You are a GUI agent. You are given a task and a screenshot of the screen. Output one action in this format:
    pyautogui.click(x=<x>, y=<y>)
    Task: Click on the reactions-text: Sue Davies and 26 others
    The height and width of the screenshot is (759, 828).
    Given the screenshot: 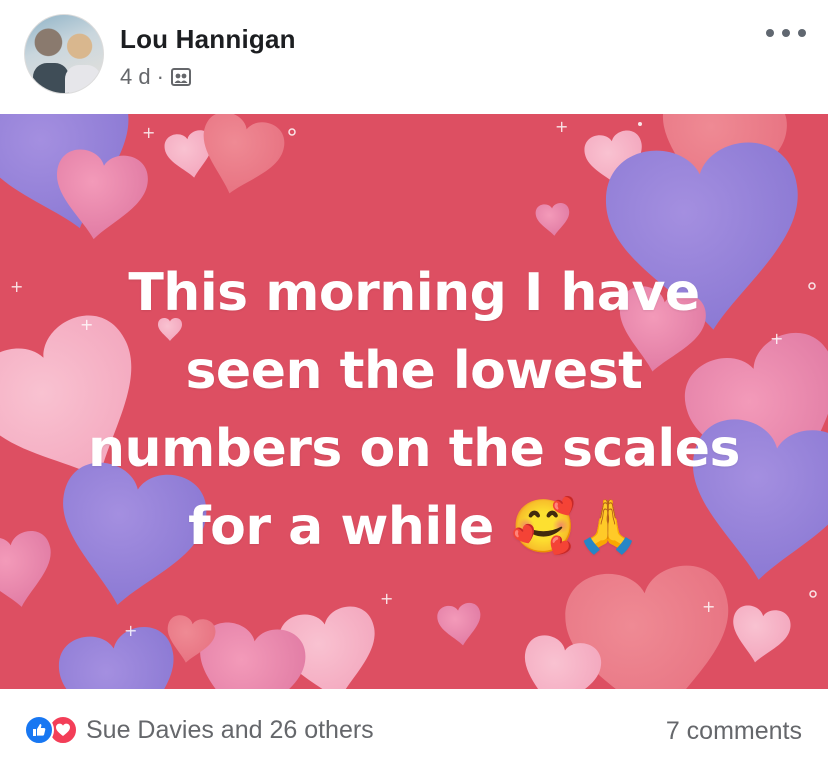 What is the action you would take?
    pyautogui.click(x=230, y=730)
    